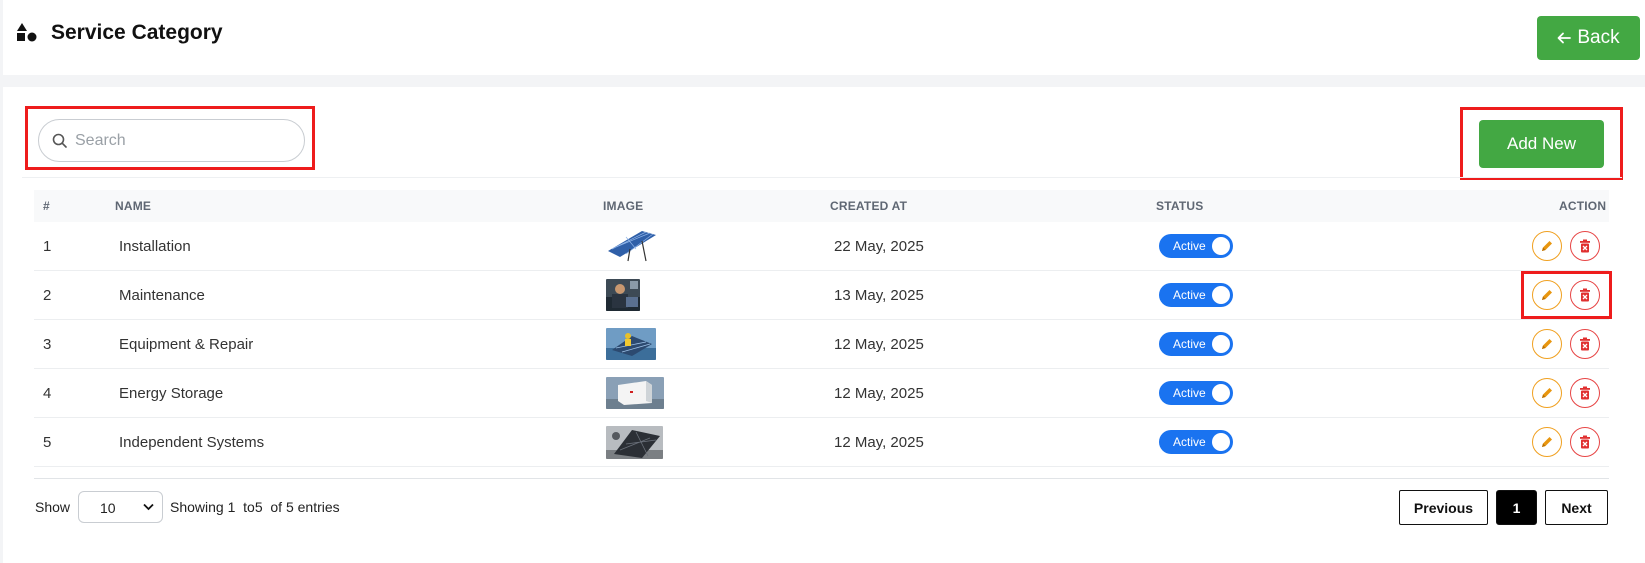 The image size is (1645, 563). What do you see at coordinates (821, 478) in the screenshot?
I see `table-footer-divider` at bounding box center [821, 478].